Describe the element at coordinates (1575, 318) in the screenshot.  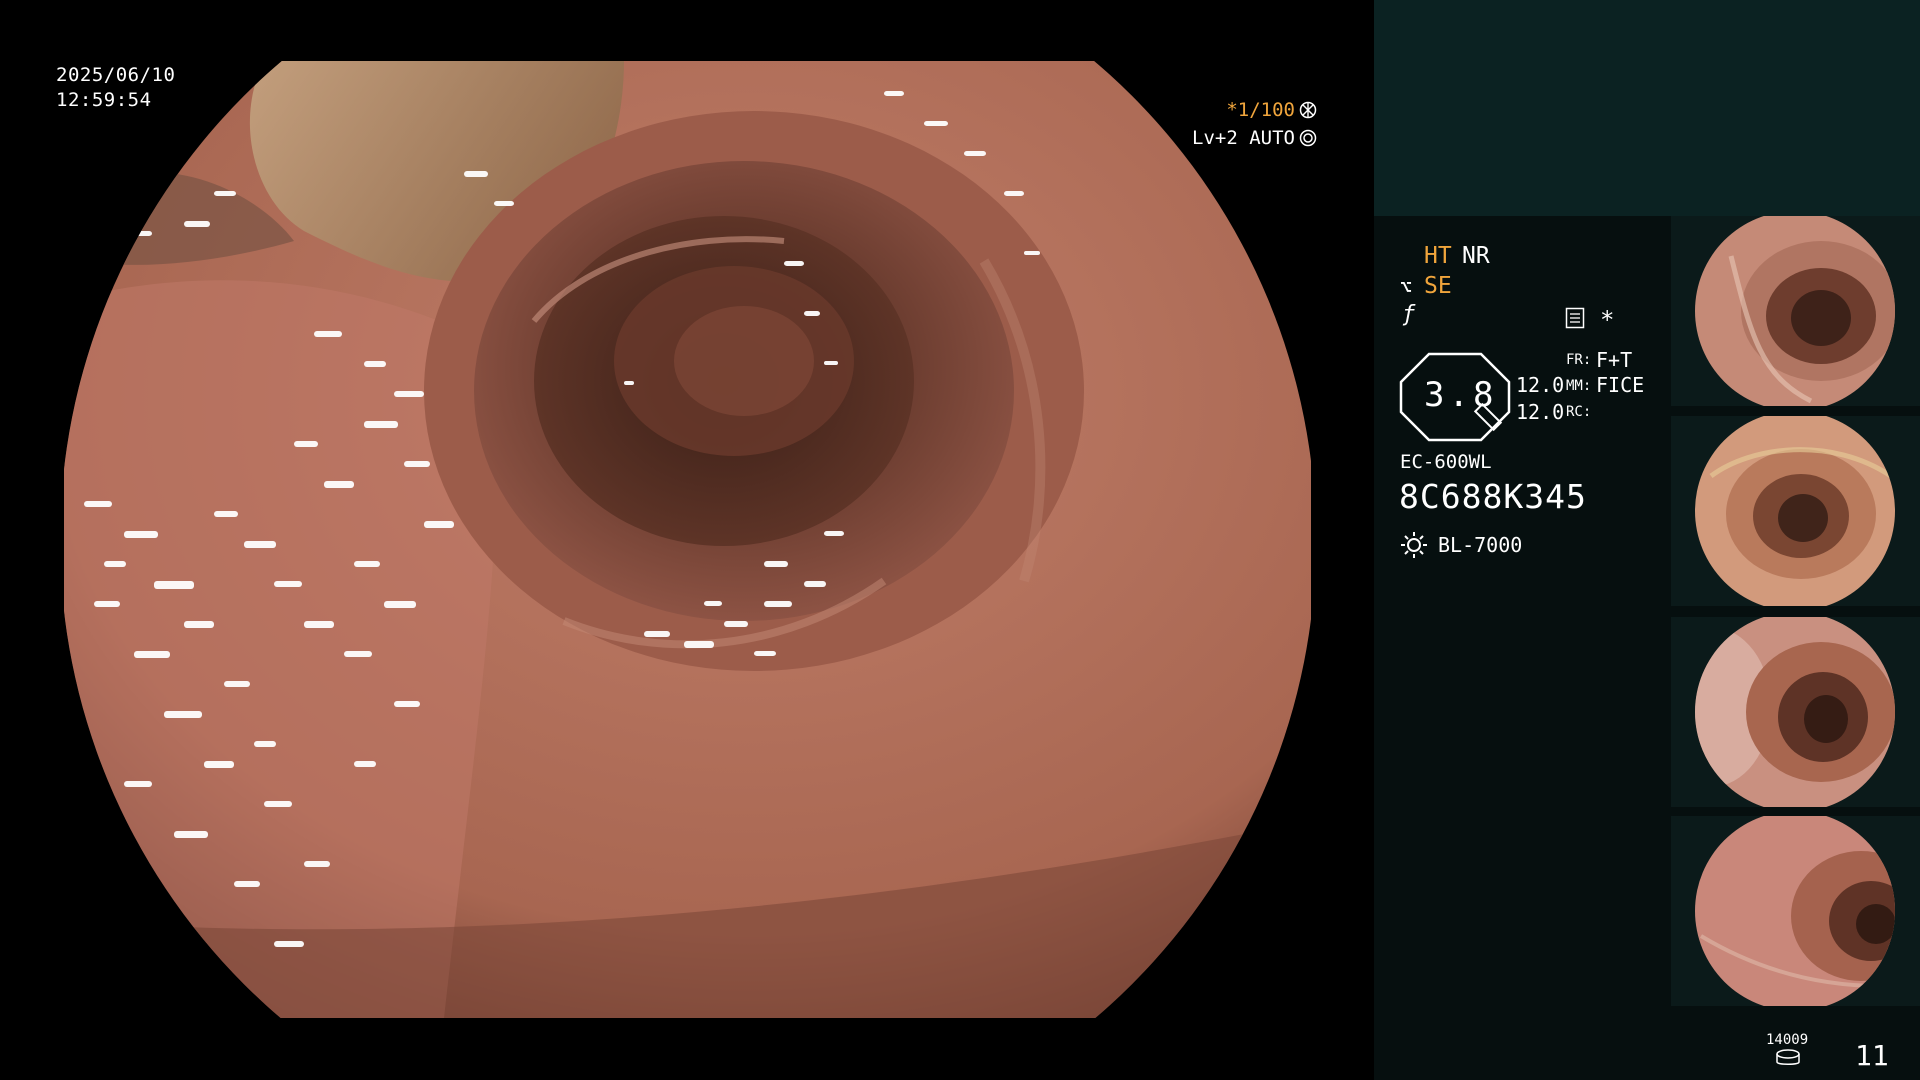
I see `document-icon` at that location.